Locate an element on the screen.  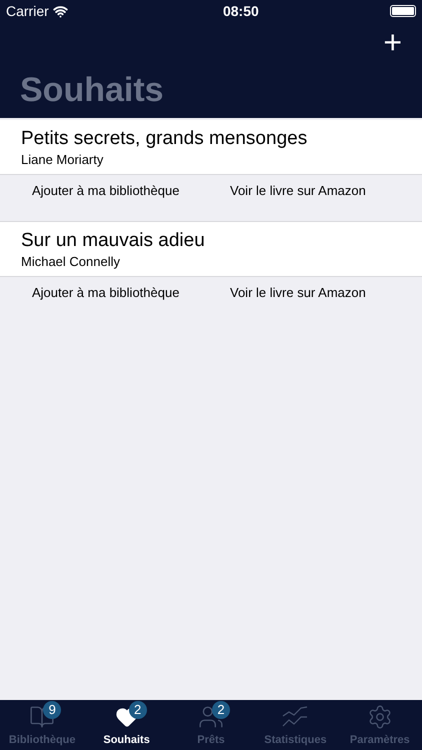
settings-icon is located at coordinates (379, 717).